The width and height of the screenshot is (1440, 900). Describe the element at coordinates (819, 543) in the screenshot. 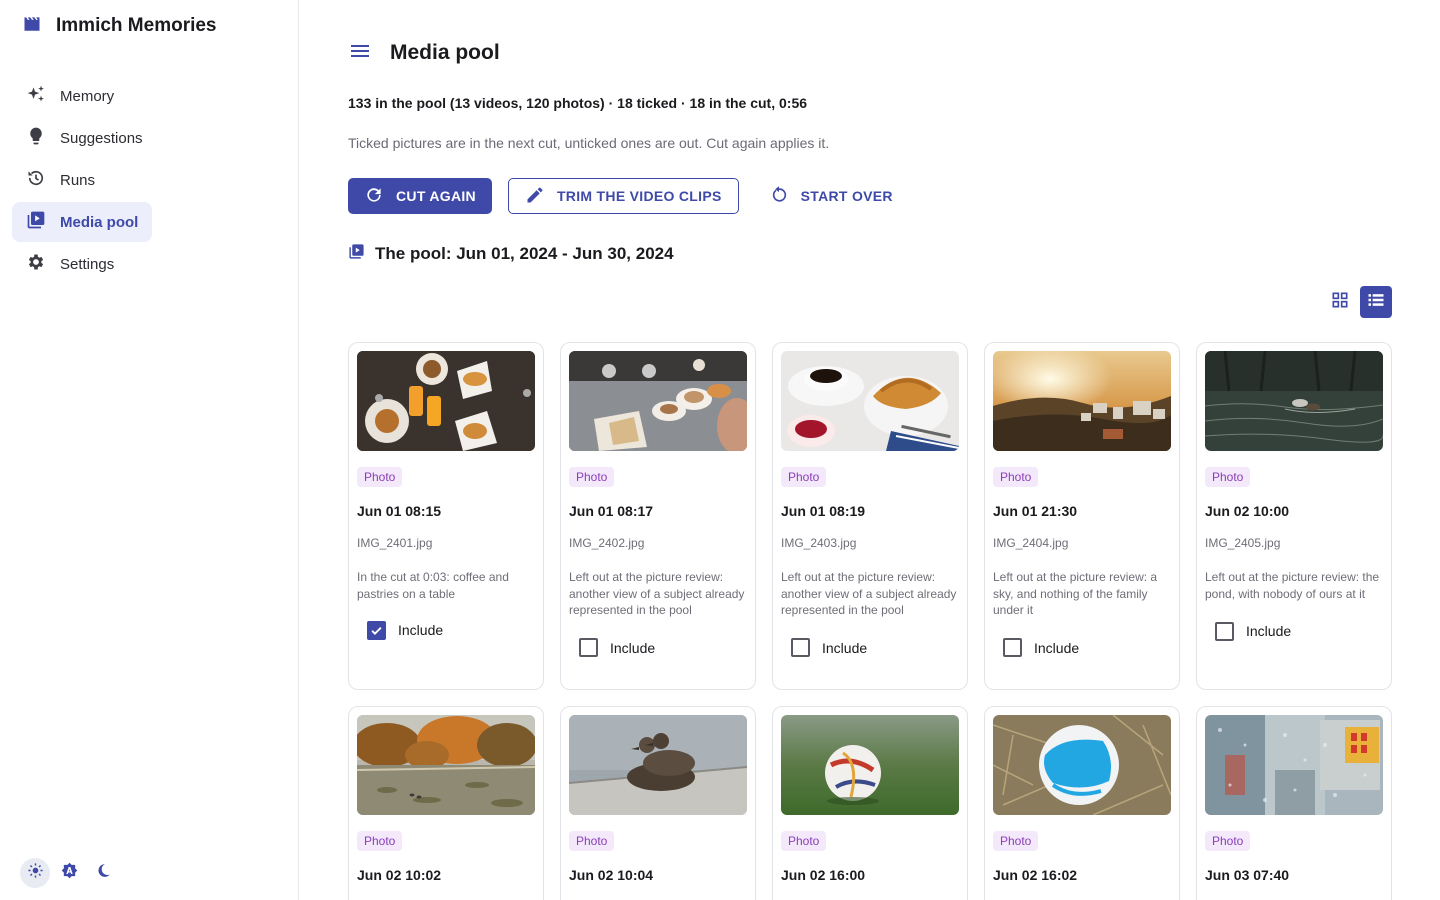

I see `media-filename: IMG_2403.jpg` at that location.